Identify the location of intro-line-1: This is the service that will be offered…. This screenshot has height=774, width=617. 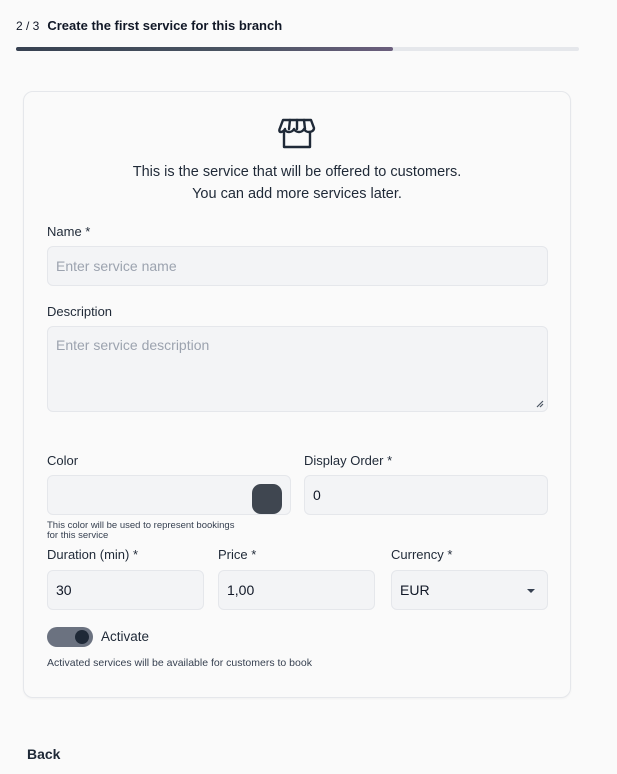
(297, 172).